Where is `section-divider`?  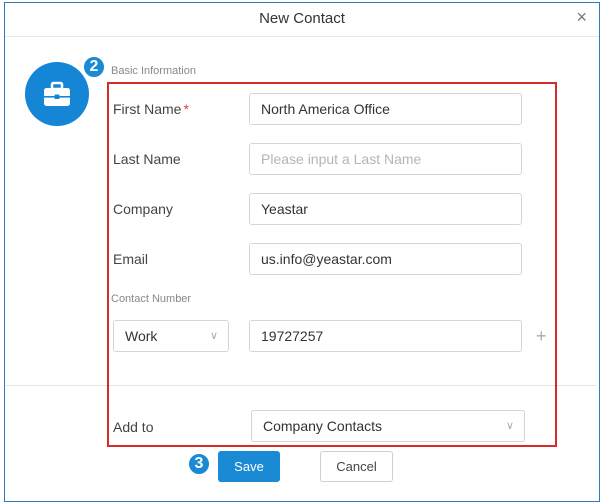 section-divider is located at coordinates (301, 385).